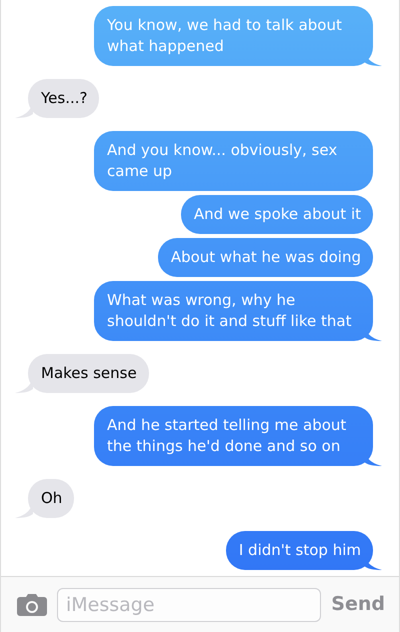 This screenshot has height=632, width=400. What do you see at coordinates (299, 550) in the screenshot?
I see `message-bubble: I didn't stop him` at bounding box center [299, 550].